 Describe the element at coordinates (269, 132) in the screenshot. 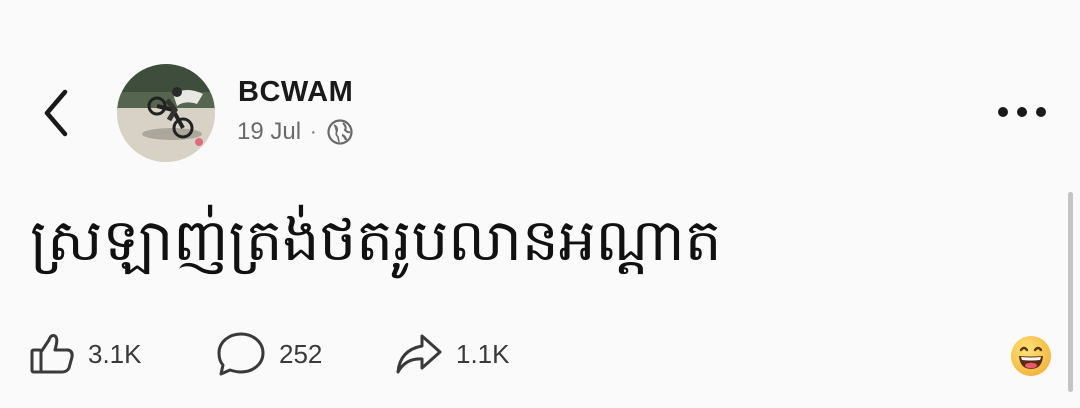

I see `post-date: 19 Jul` at that location.